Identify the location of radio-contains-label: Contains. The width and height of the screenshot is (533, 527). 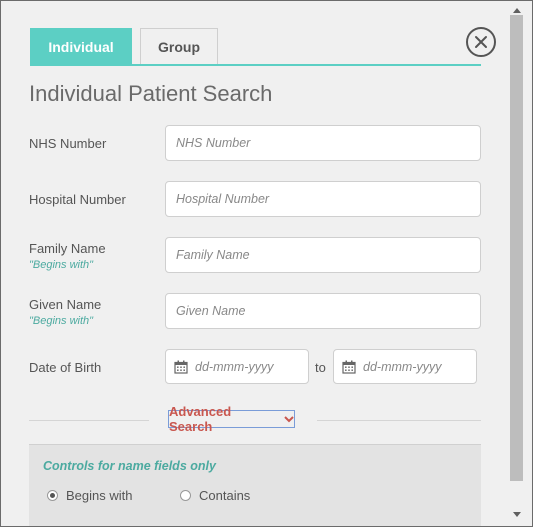
(225, 495).